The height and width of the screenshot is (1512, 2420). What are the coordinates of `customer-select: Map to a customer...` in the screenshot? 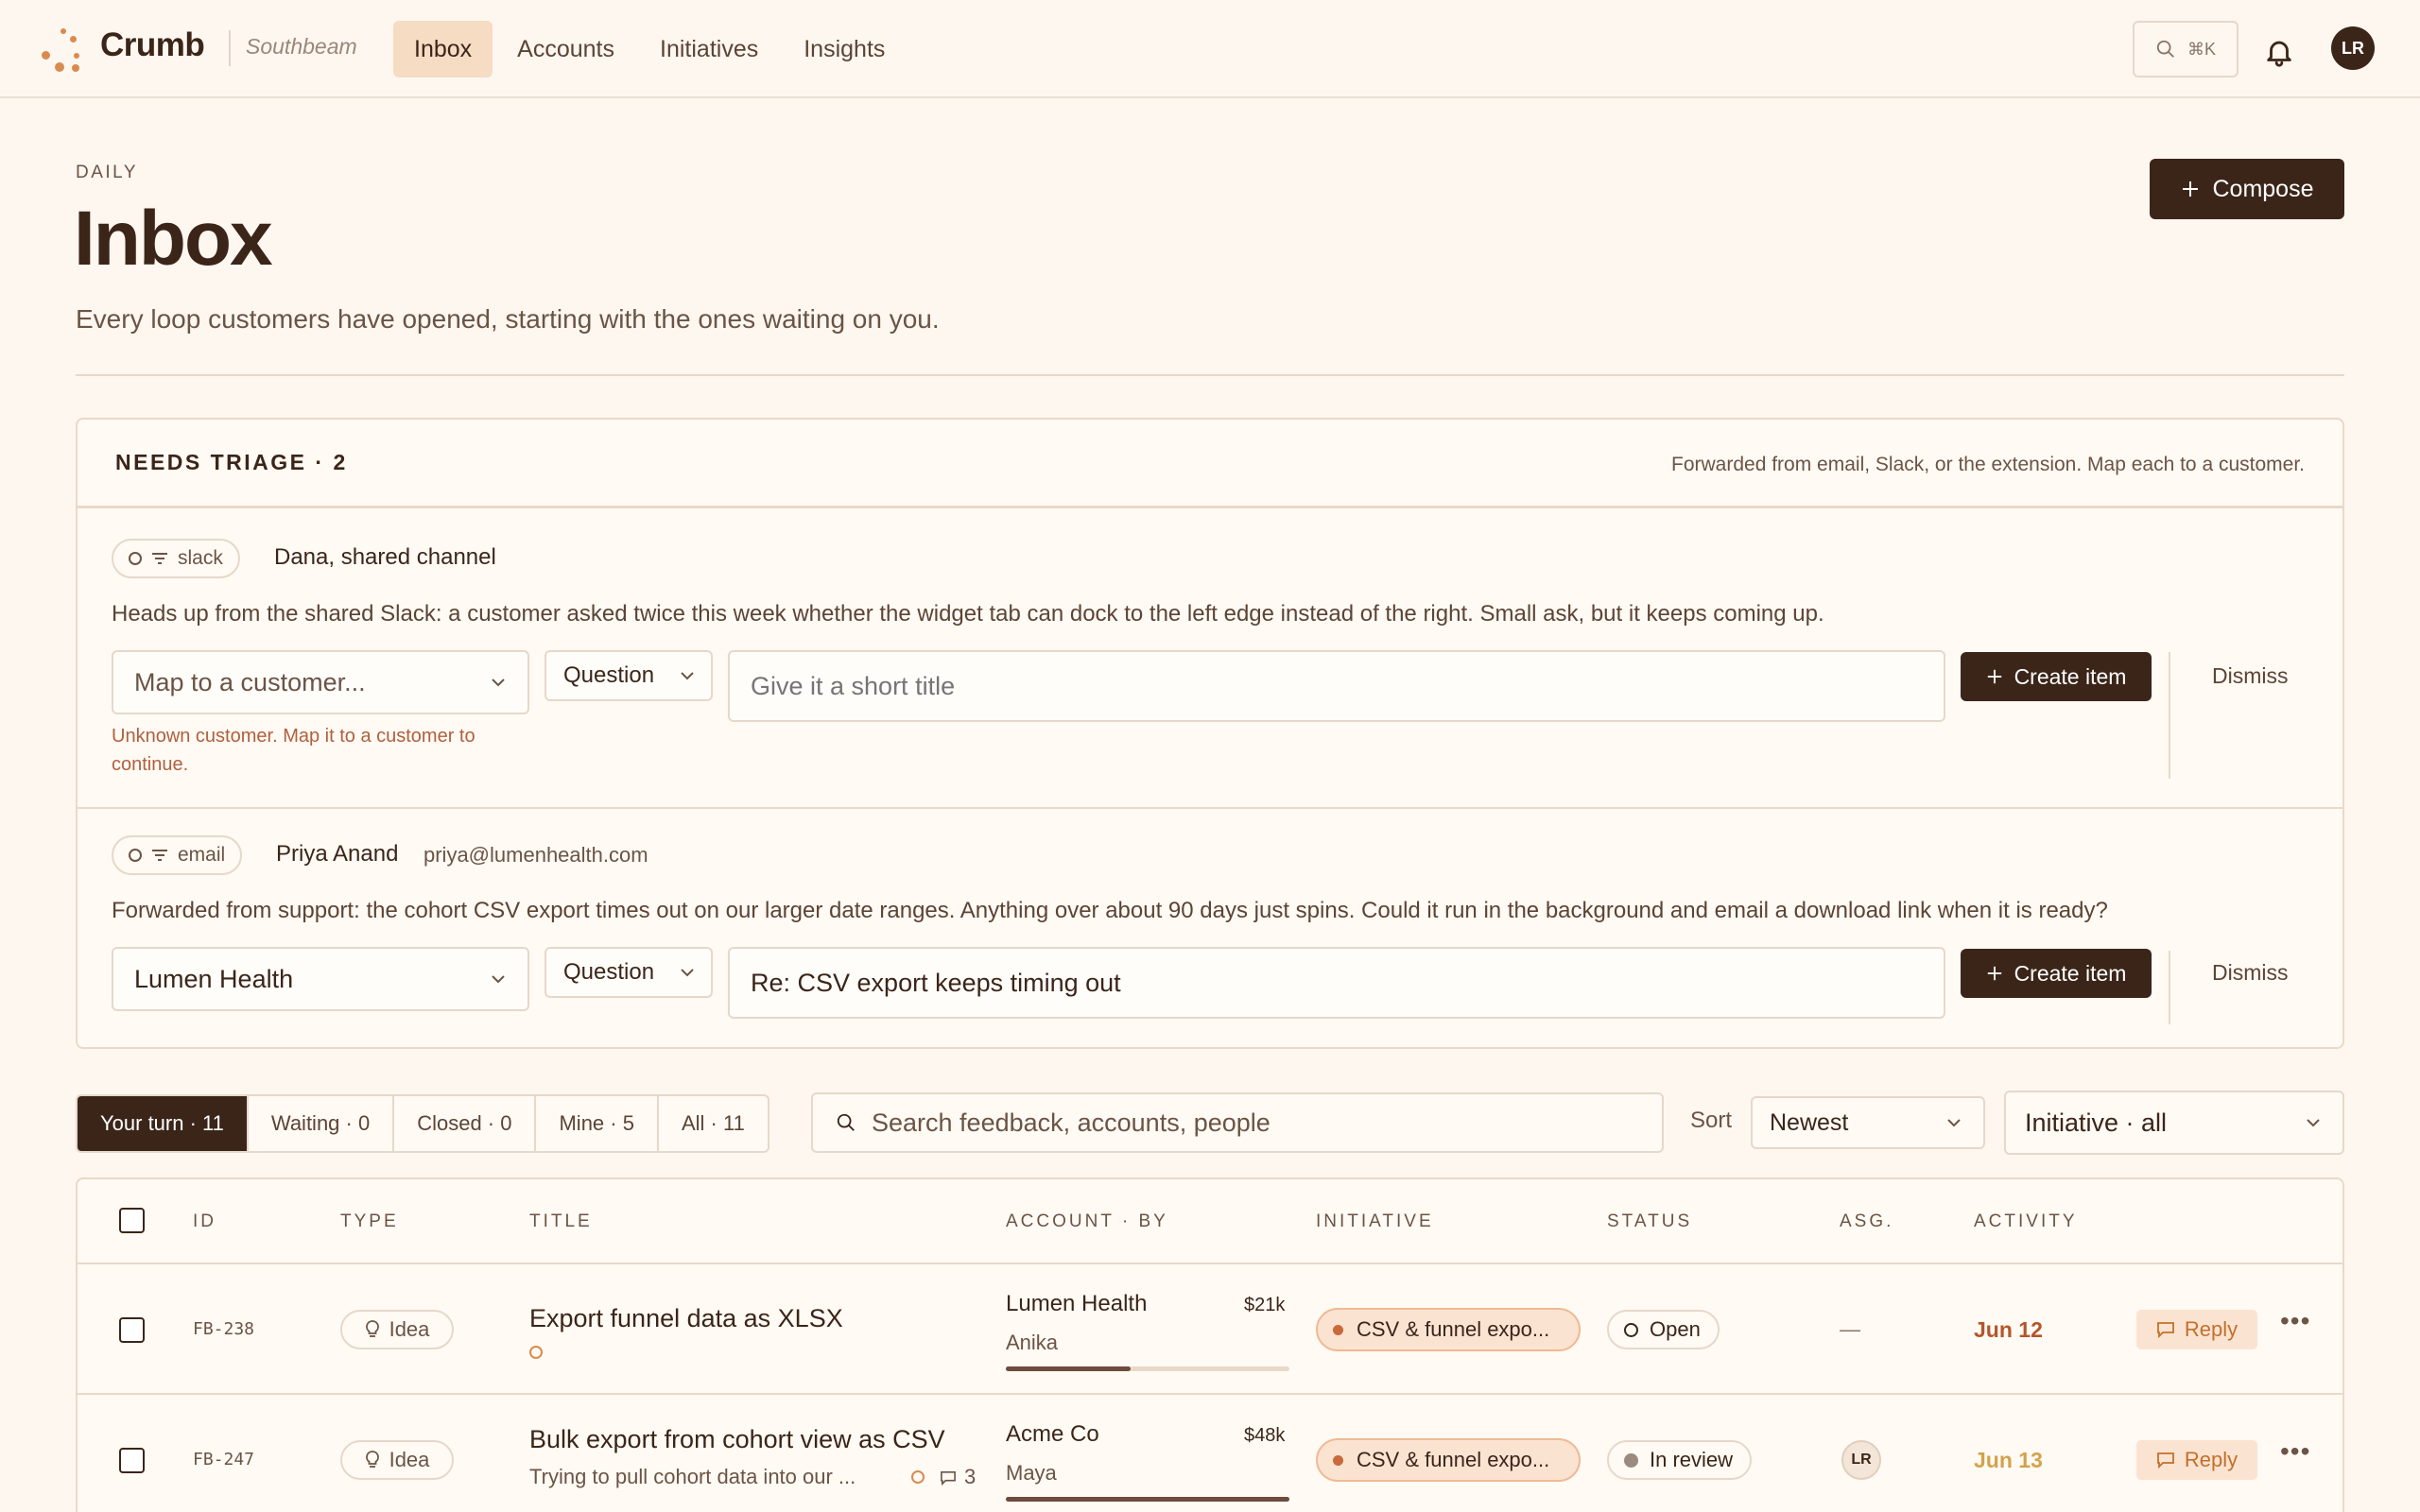 It's located at (320, 682).